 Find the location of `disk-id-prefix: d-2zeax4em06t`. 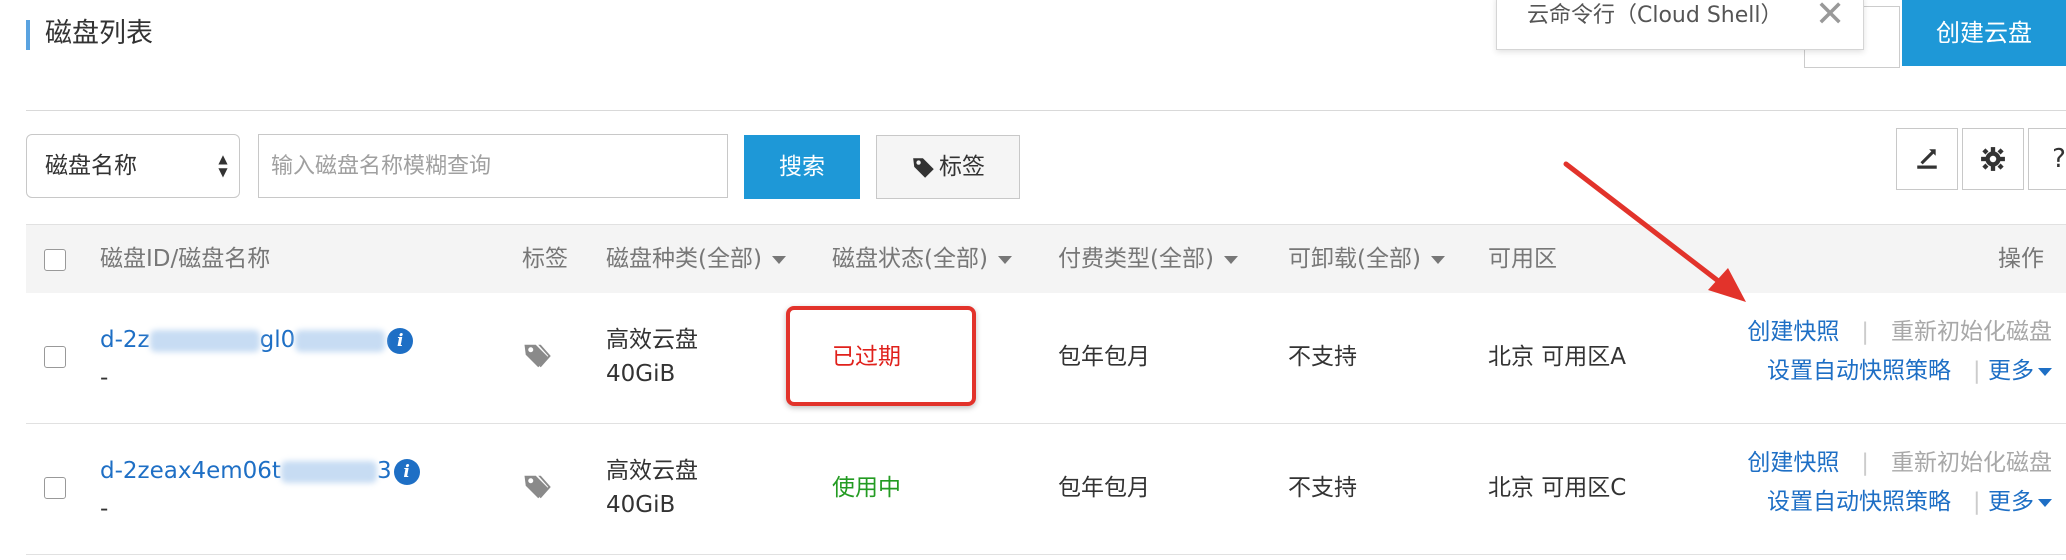

disk-id-prefix: d-2zeax4em06t is located at coordinates (190, 471).